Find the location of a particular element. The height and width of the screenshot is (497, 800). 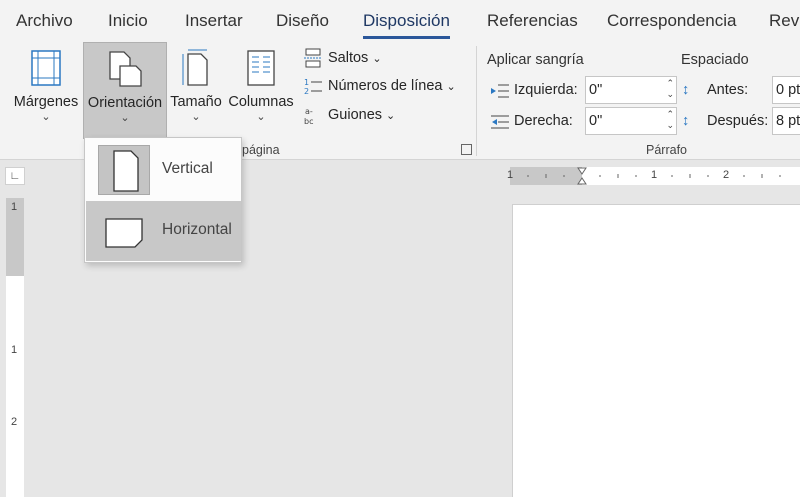

tab-diseno: Diseño is located at coordinates (302, 21).